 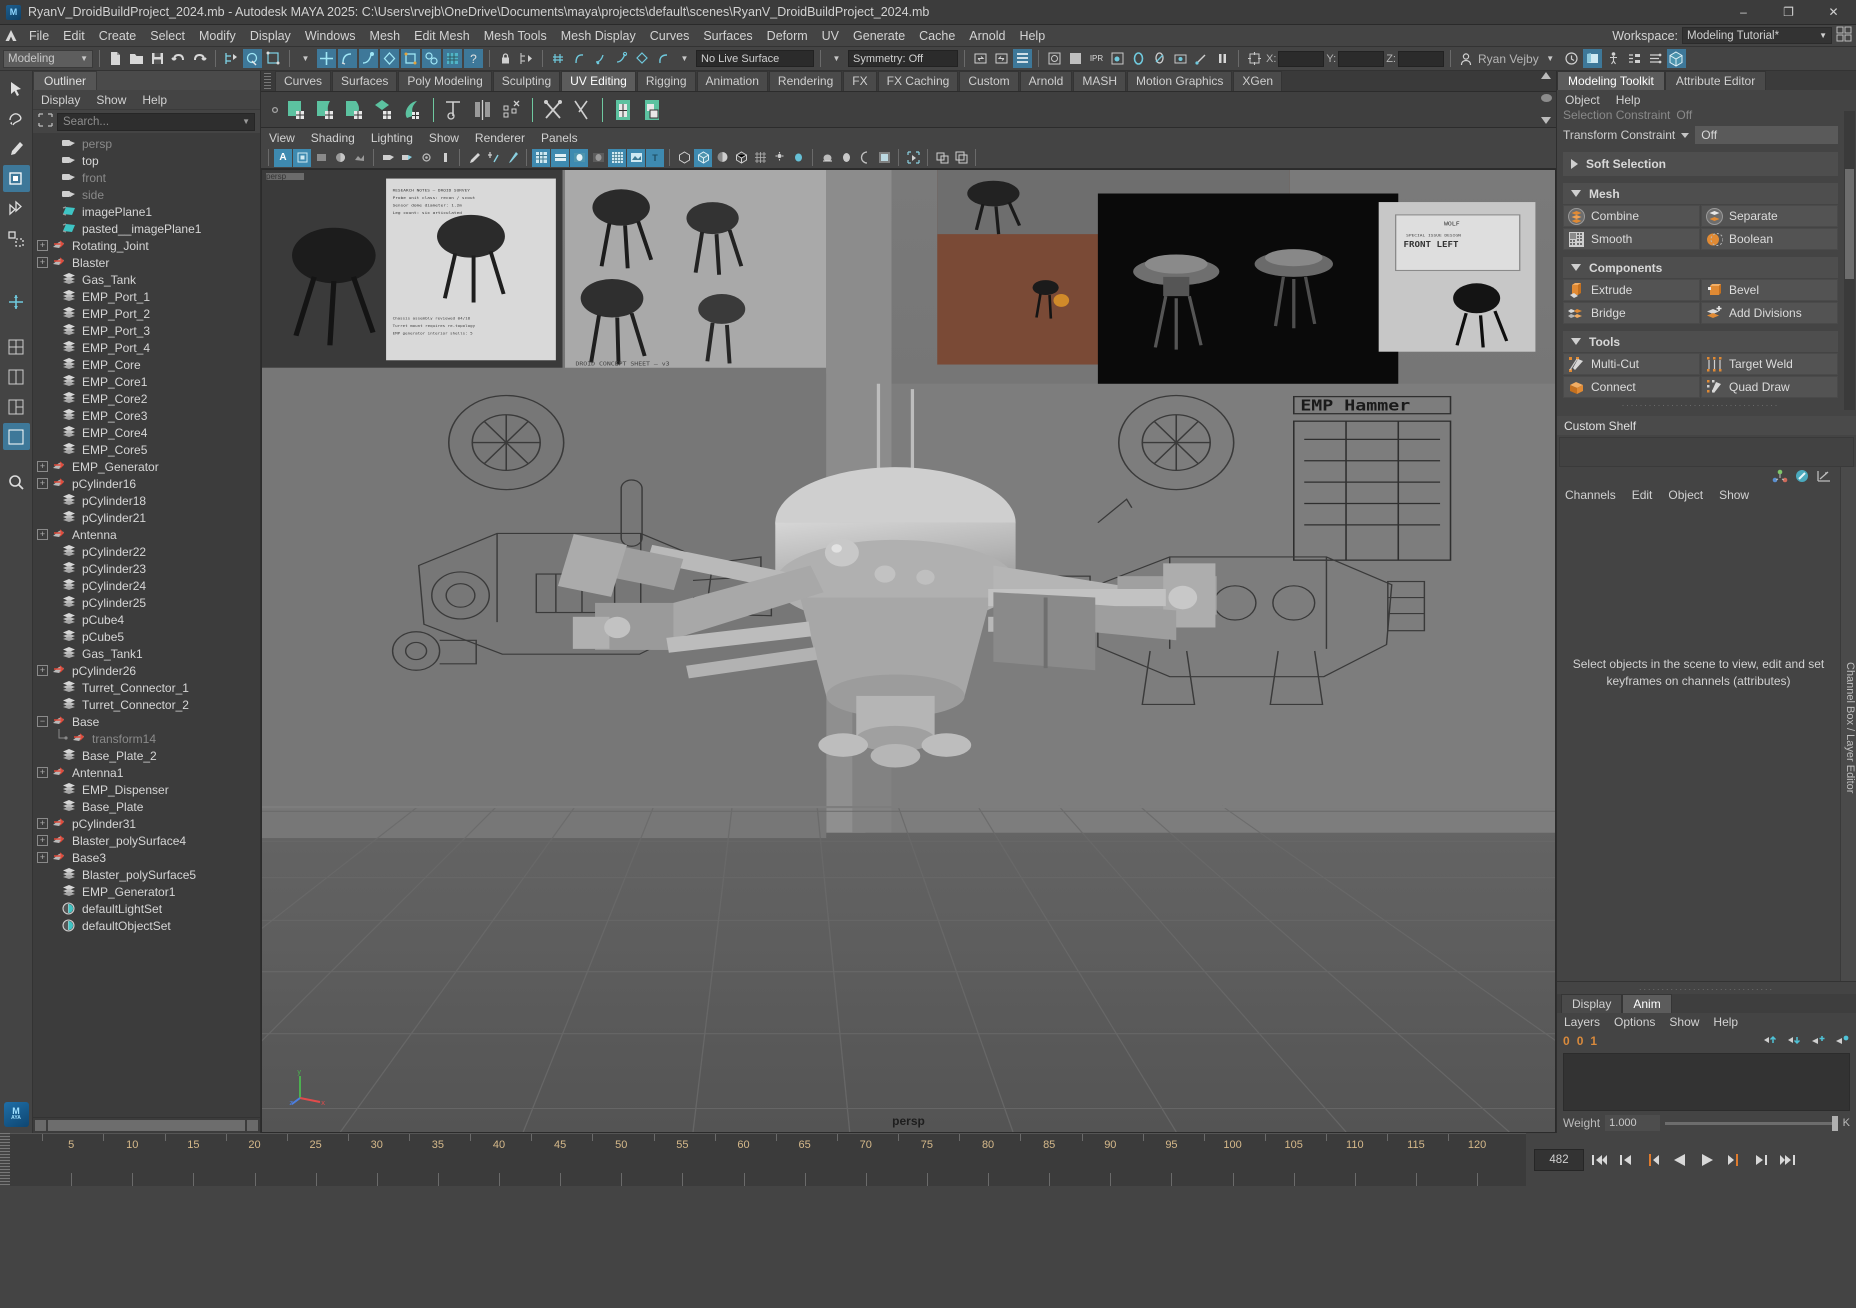 I want to click on transform-constraint-value: Off, so click(x=1766, y=135).